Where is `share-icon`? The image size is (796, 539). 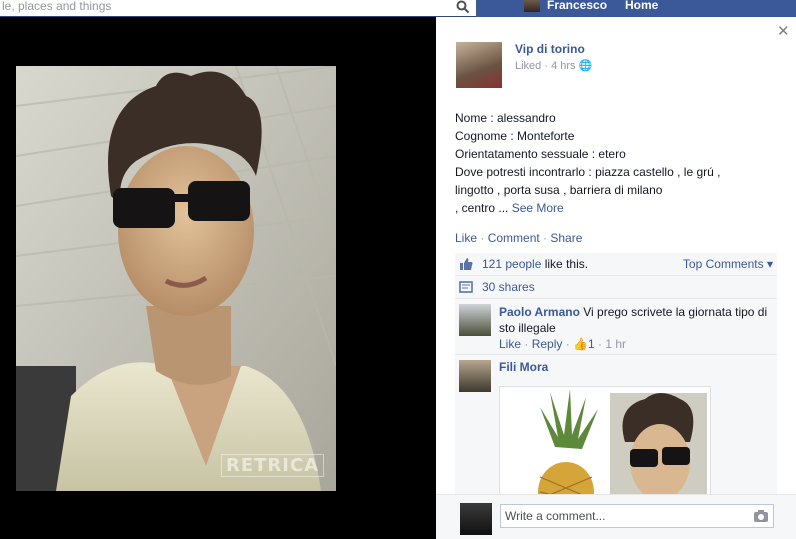 share-icon is located at coordinates (466, 287).